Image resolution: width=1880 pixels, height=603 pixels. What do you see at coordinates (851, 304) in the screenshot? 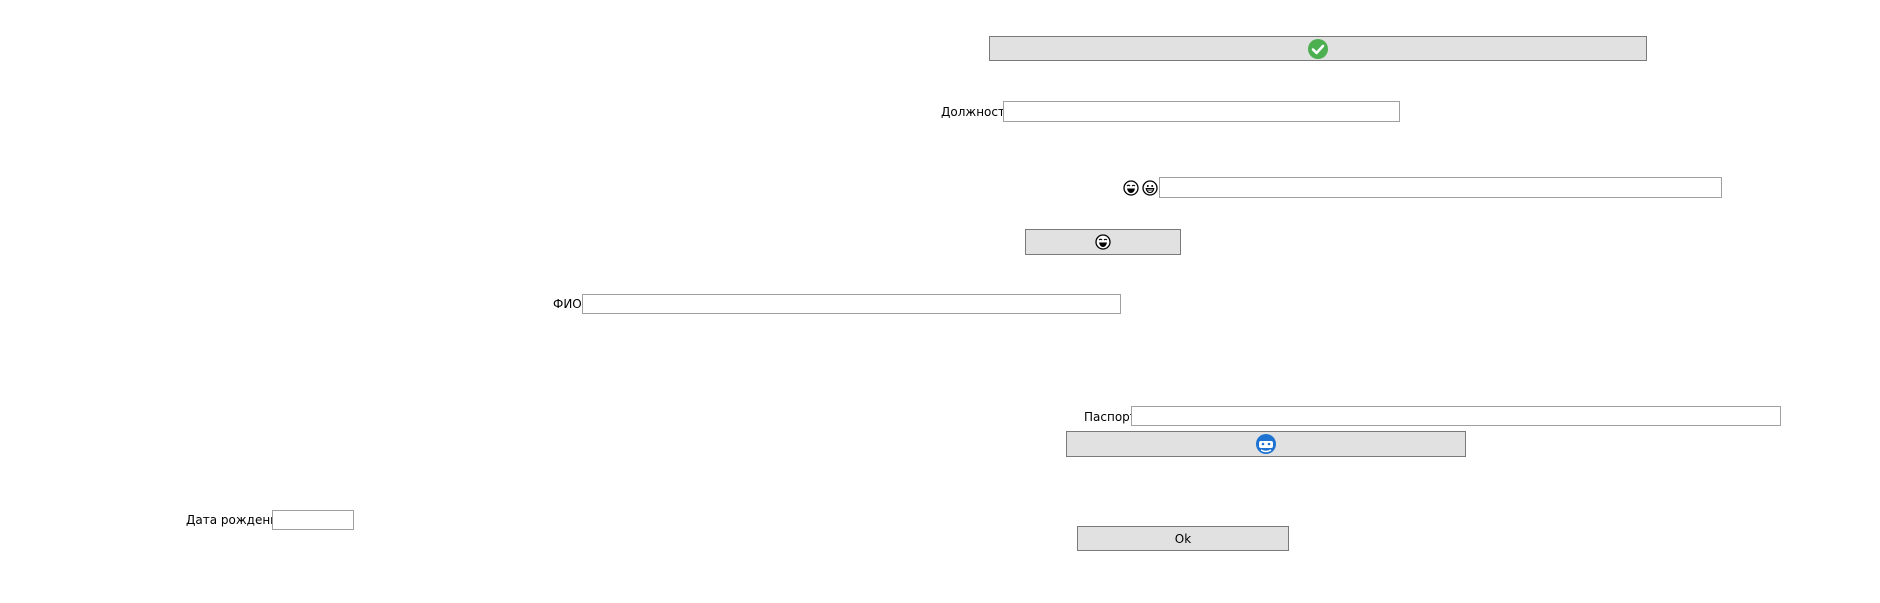
I see `fio-field` at bounding box center [851, 304].